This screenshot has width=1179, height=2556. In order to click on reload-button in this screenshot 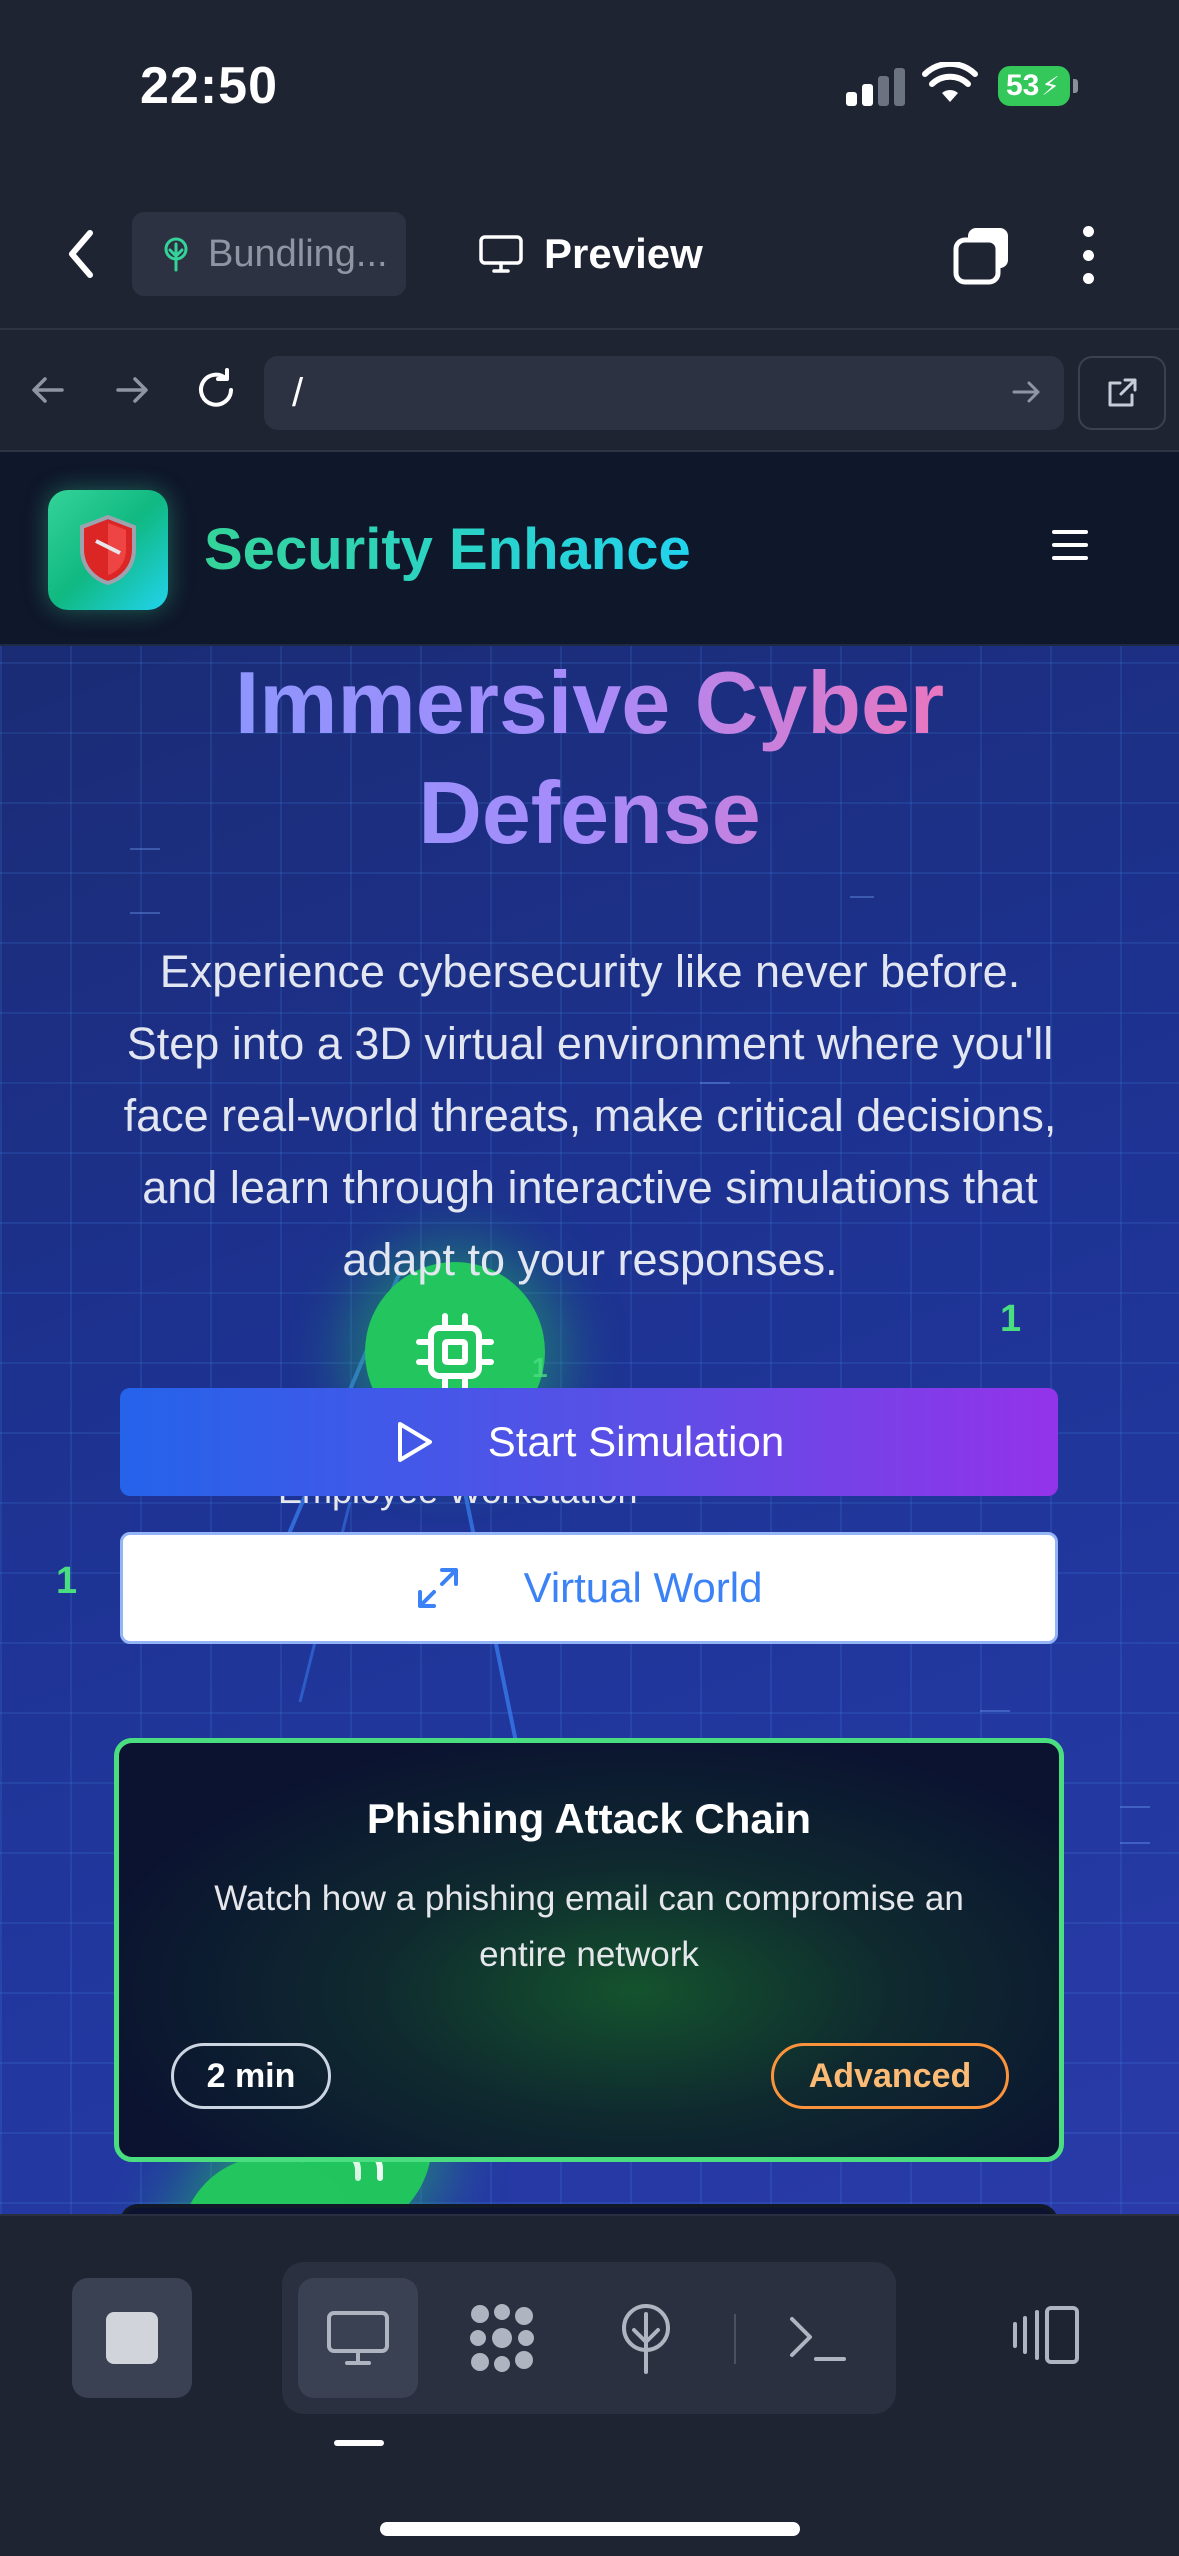, I will do `click(216, 390)`.